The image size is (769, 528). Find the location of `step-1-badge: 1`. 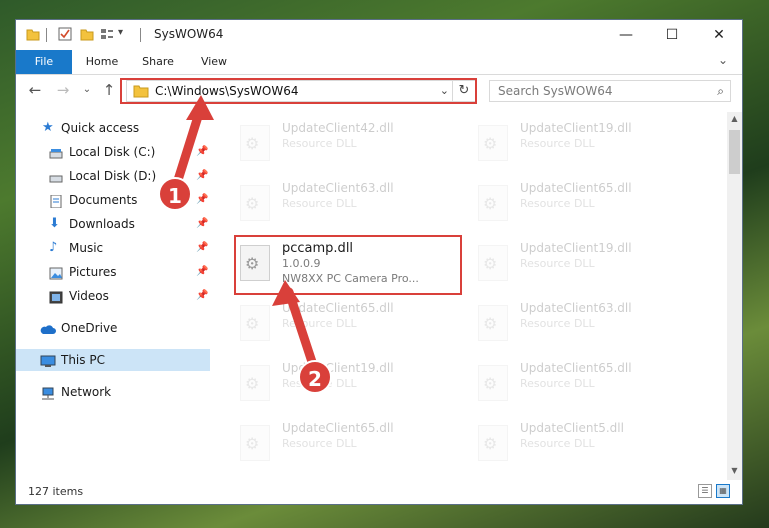

step-1-badge: 1 is located at coordinates (175, 194).